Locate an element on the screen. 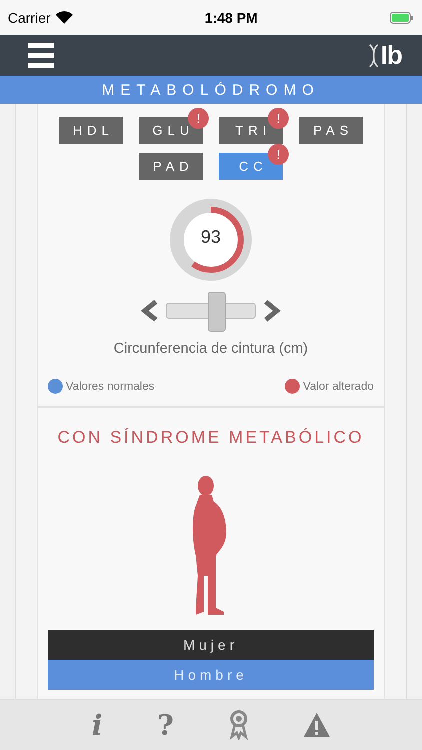 The width and height of the screenshot is (422, 750). gauge-value: 93 is located at coordinates (211, 237).